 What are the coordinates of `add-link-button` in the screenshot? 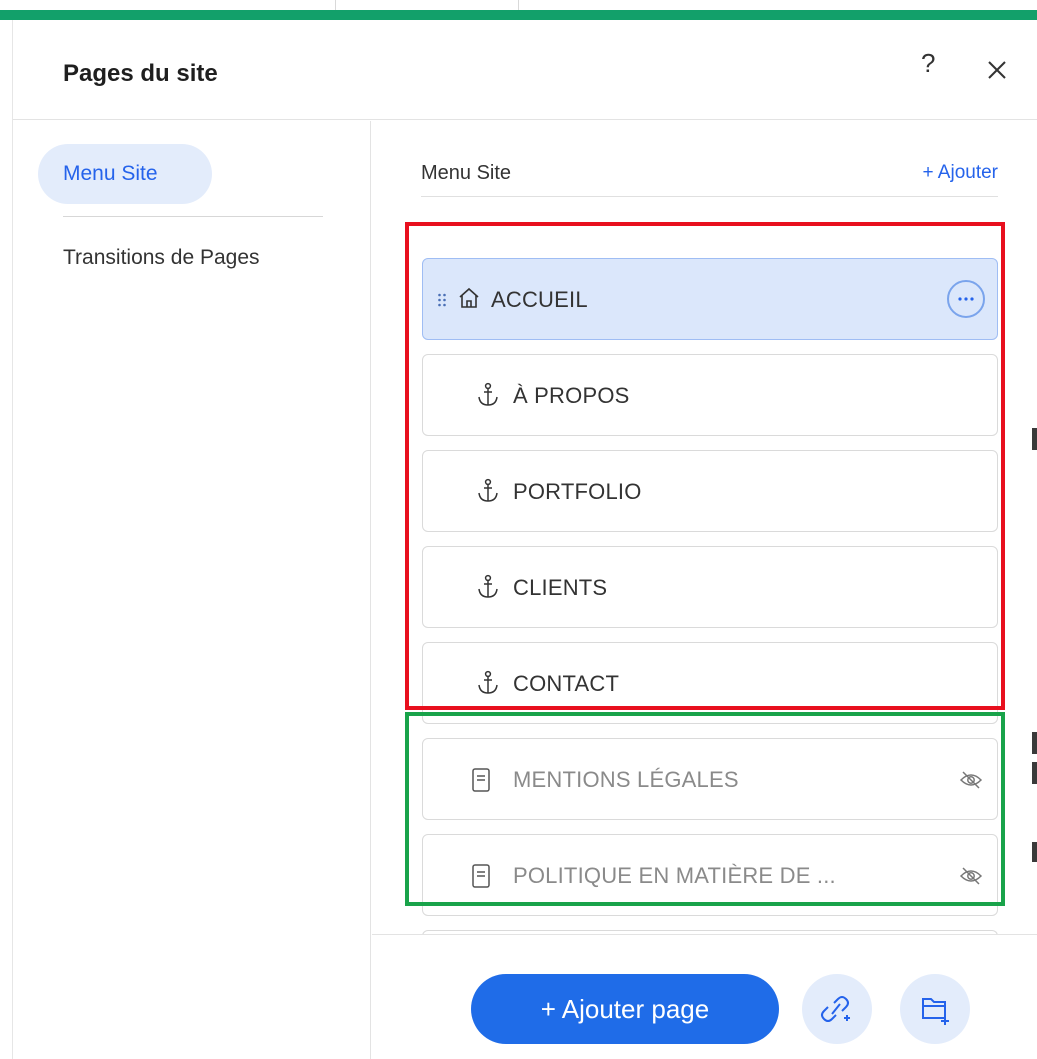 It's located at (837, 1009).